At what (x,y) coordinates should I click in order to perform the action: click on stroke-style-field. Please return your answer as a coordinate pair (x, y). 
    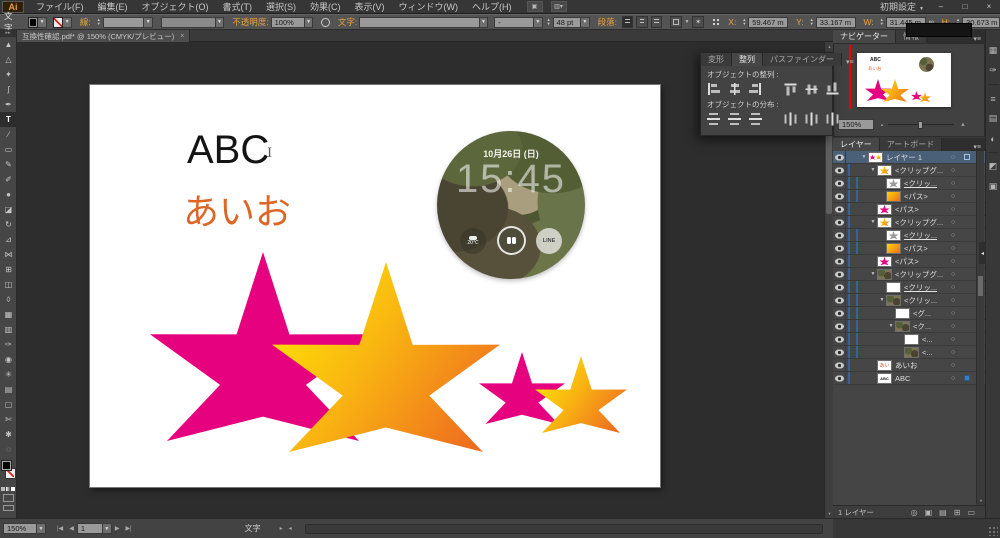
    Looking at the image, I should click on (188, 22).